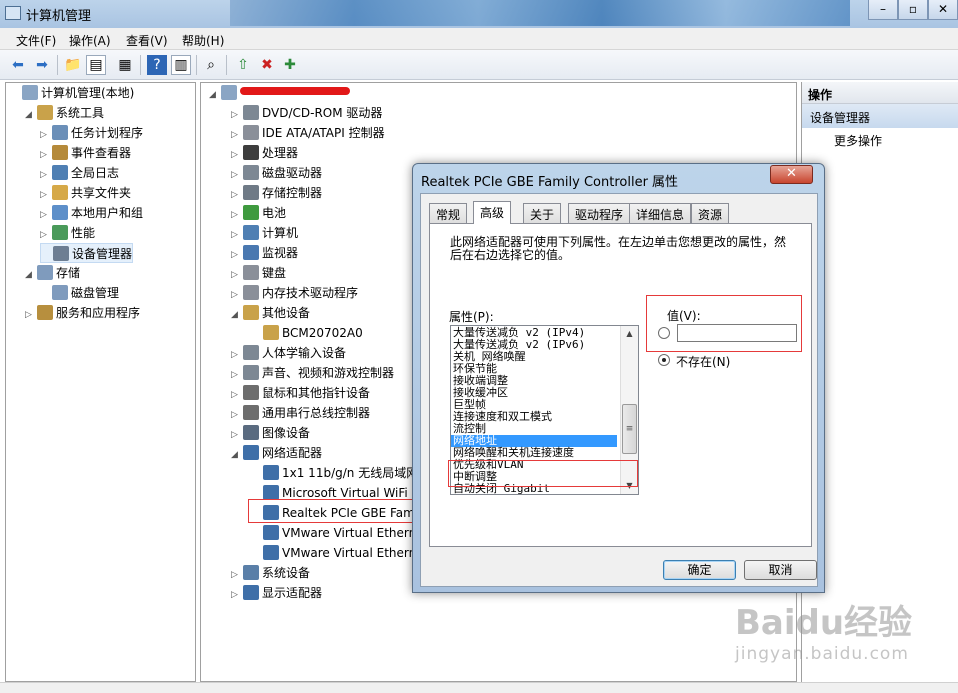  Describe the element at coordinates (264, 233) in the screenshot. I see `device-tree-item: ▷ 计算机` at that location.